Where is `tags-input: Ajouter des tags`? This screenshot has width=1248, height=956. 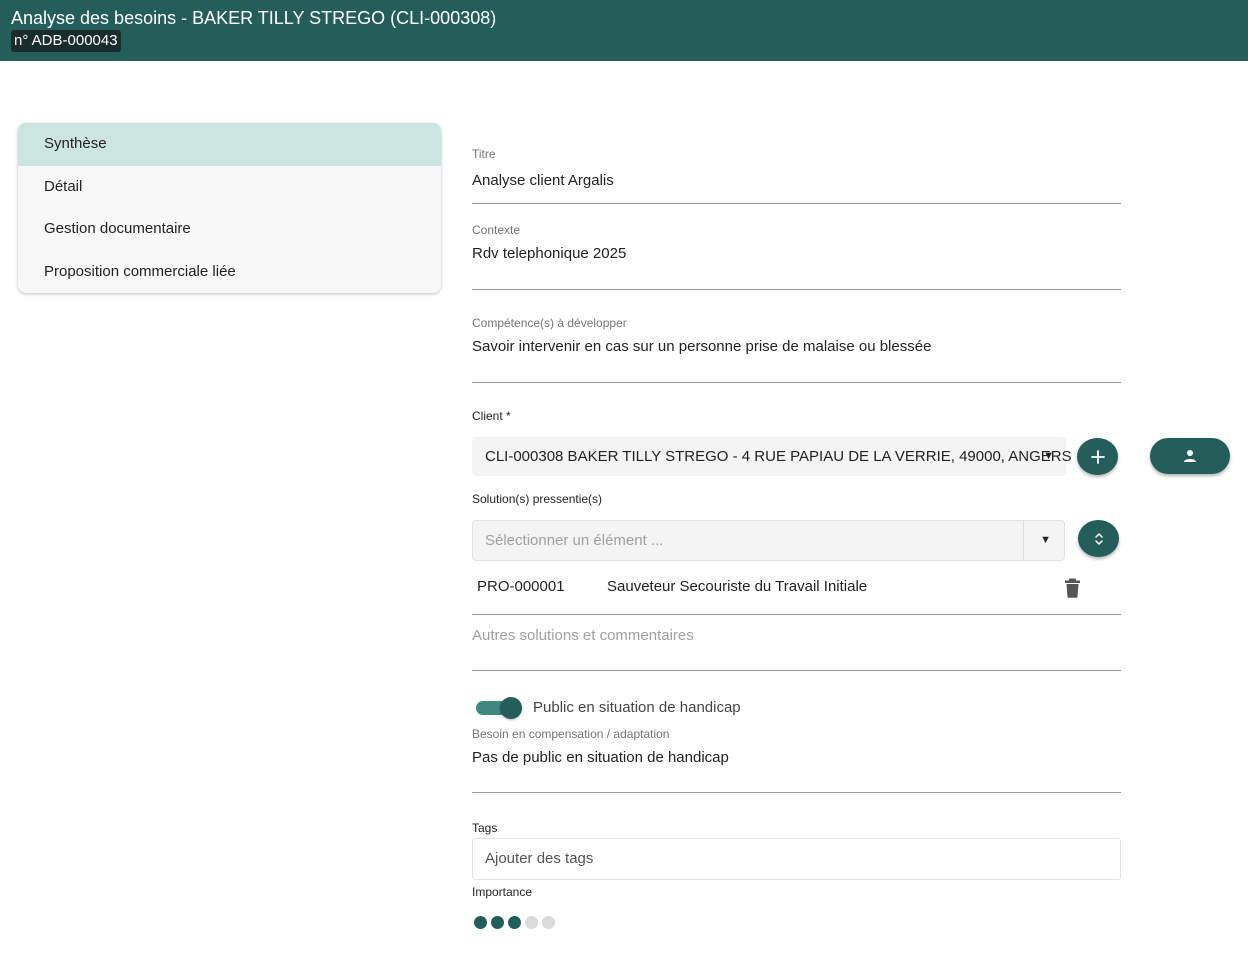 tags-input: Ajouter des tags is located at coordinates (796, 859).